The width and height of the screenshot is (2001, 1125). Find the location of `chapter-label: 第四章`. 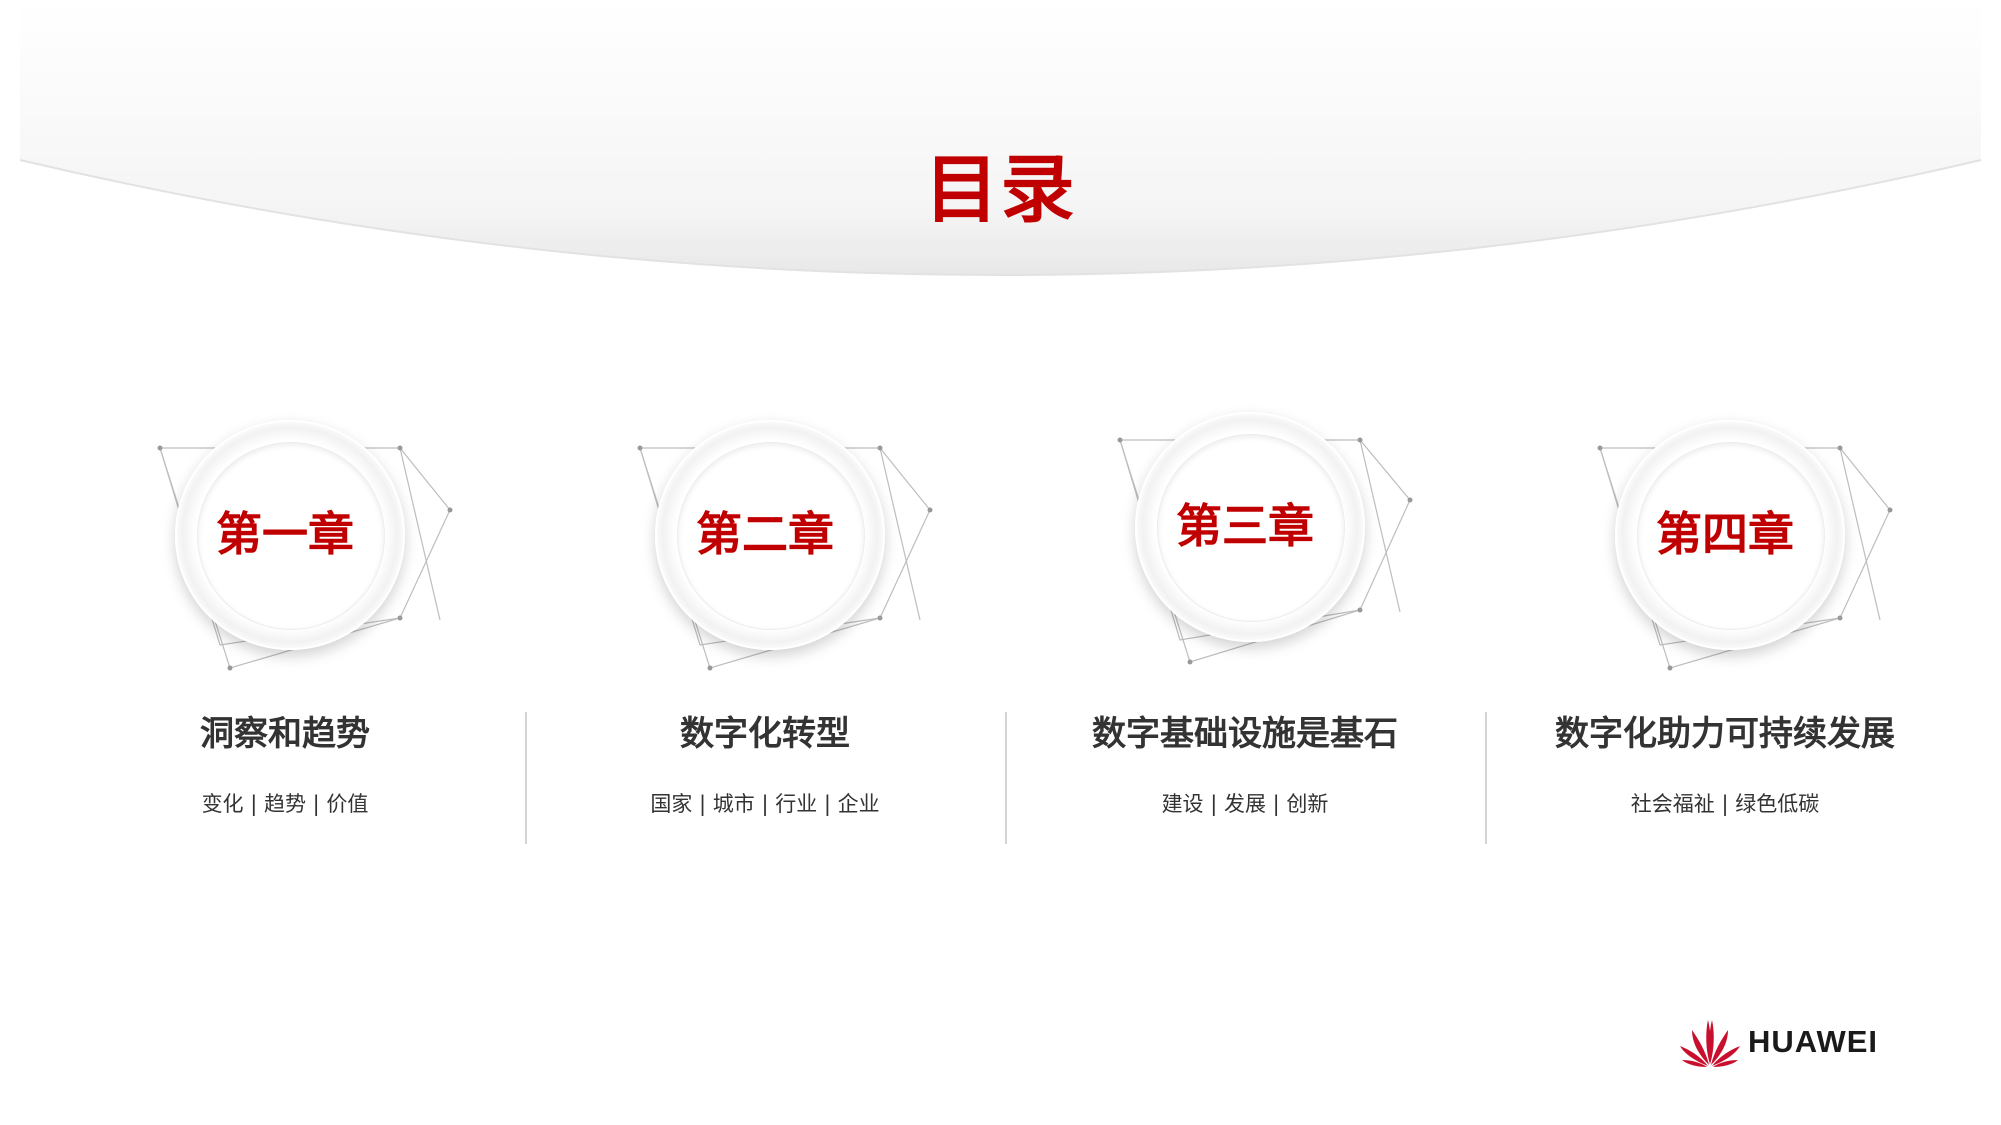

chapter-label: 第四章 is located at coordinates (1725, 534).